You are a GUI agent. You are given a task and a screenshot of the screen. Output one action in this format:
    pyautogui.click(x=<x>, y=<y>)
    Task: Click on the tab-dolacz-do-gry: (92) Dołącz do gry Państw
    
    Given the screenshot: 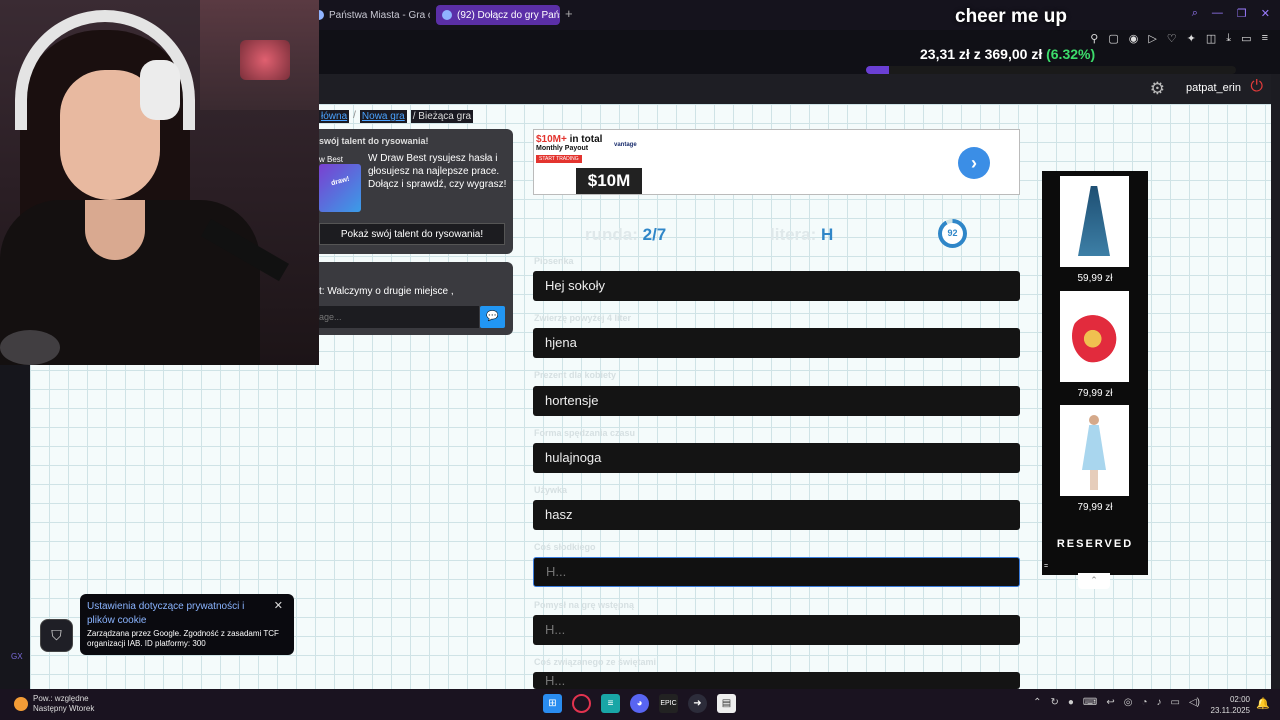 What is the action you would take?
    pyautogui.click(x=498, y=15)
    